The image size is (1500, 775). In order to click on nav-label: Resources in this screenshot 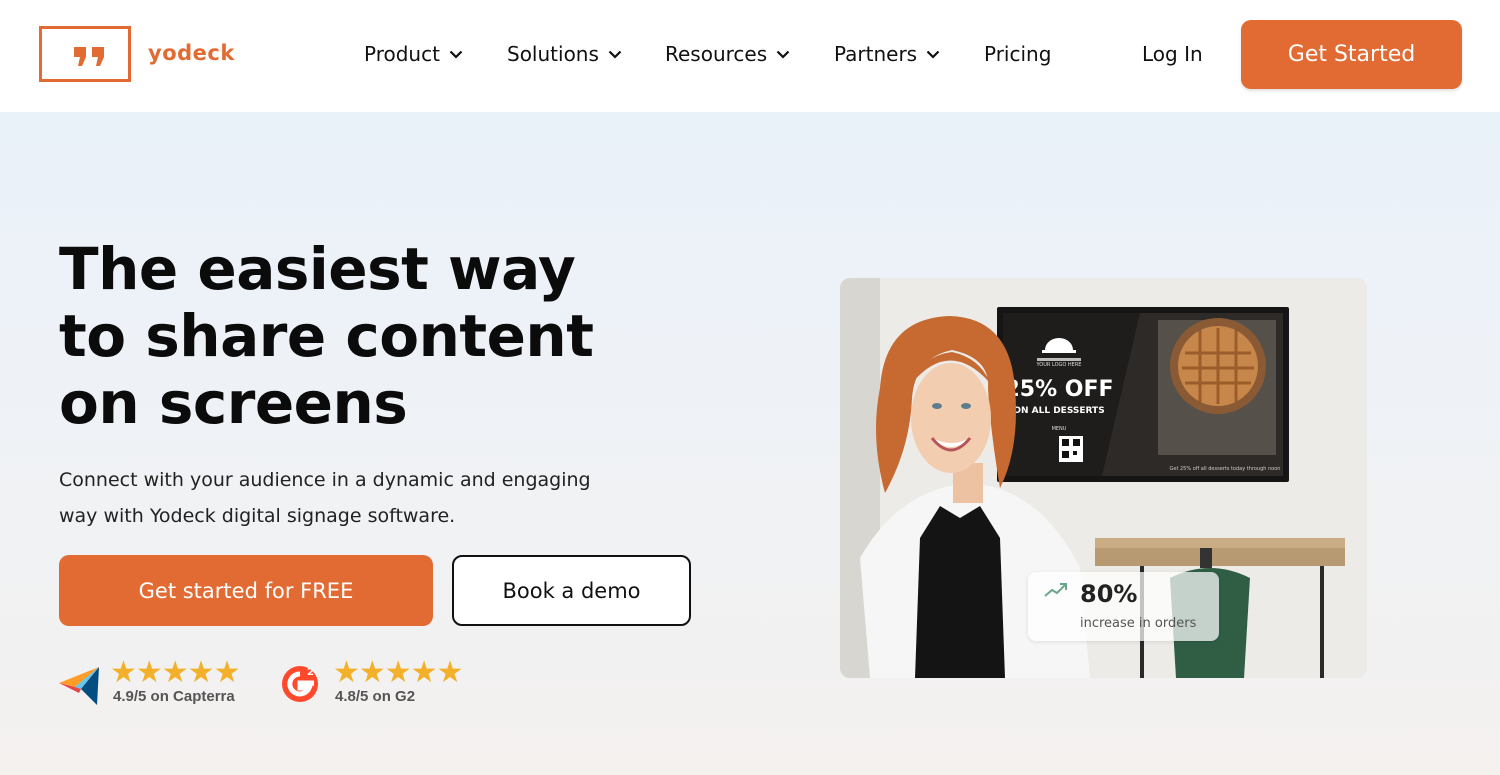, I will do `click(716, 54)`.